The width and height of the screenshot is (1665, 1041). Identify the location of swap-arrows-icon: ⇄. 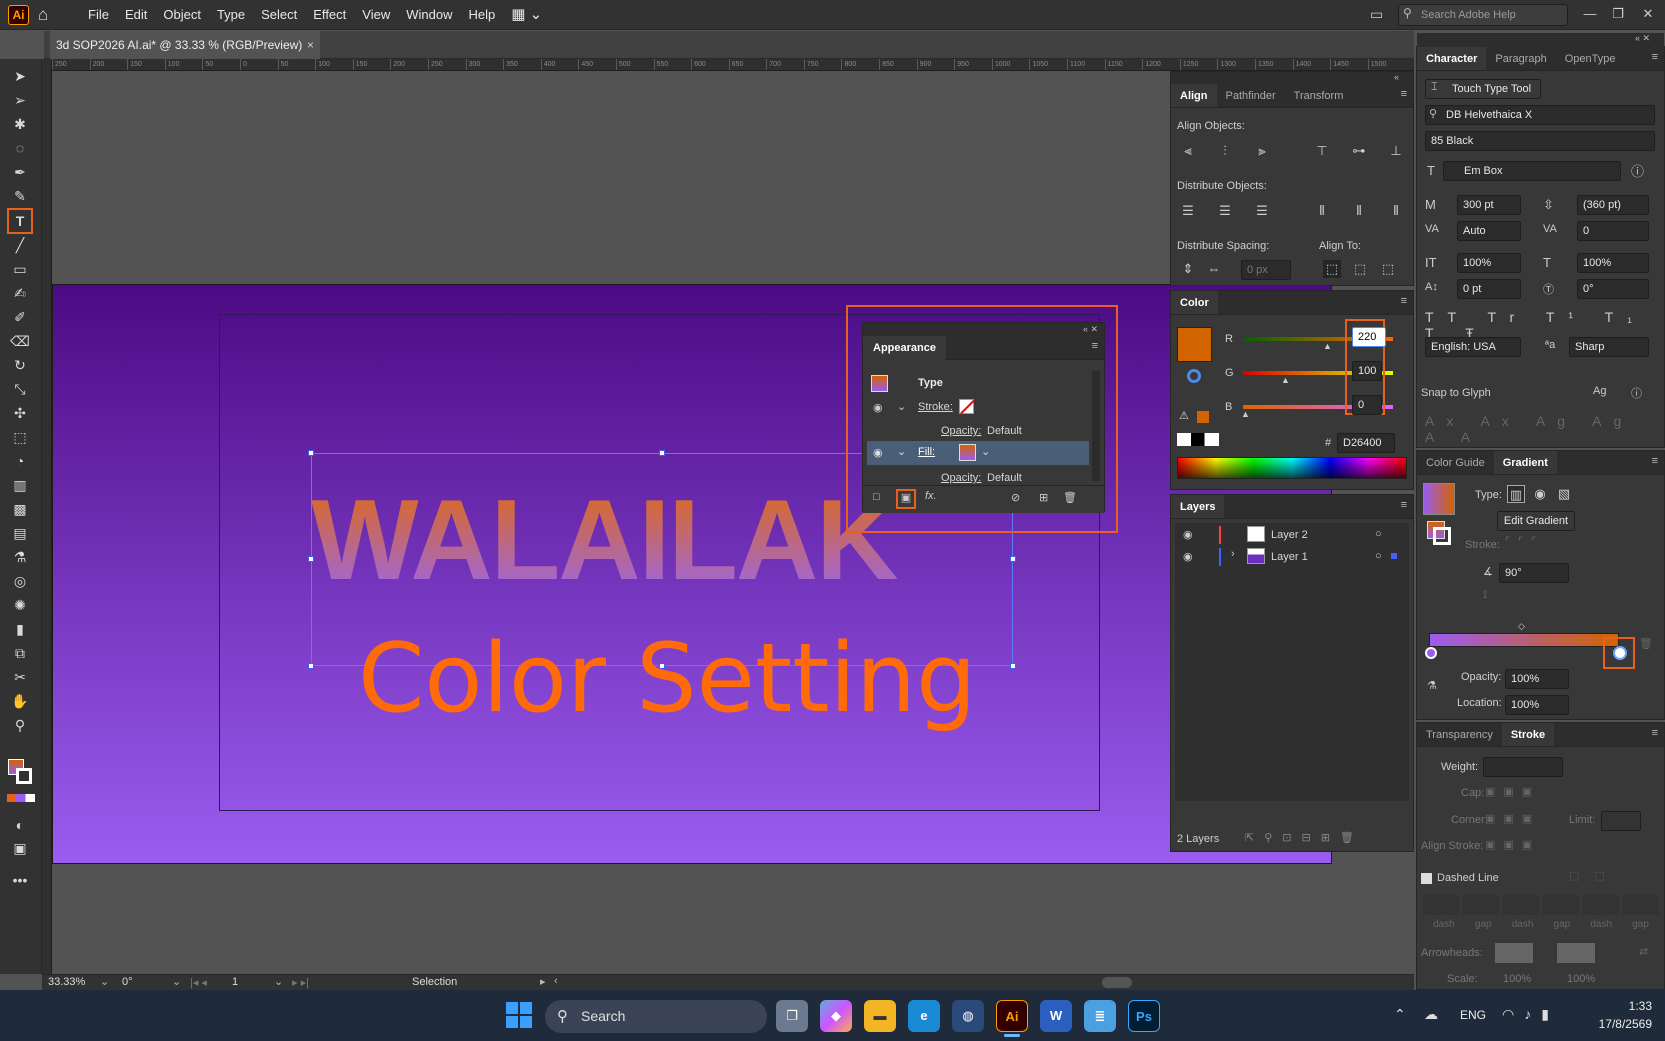
(1643, 951).